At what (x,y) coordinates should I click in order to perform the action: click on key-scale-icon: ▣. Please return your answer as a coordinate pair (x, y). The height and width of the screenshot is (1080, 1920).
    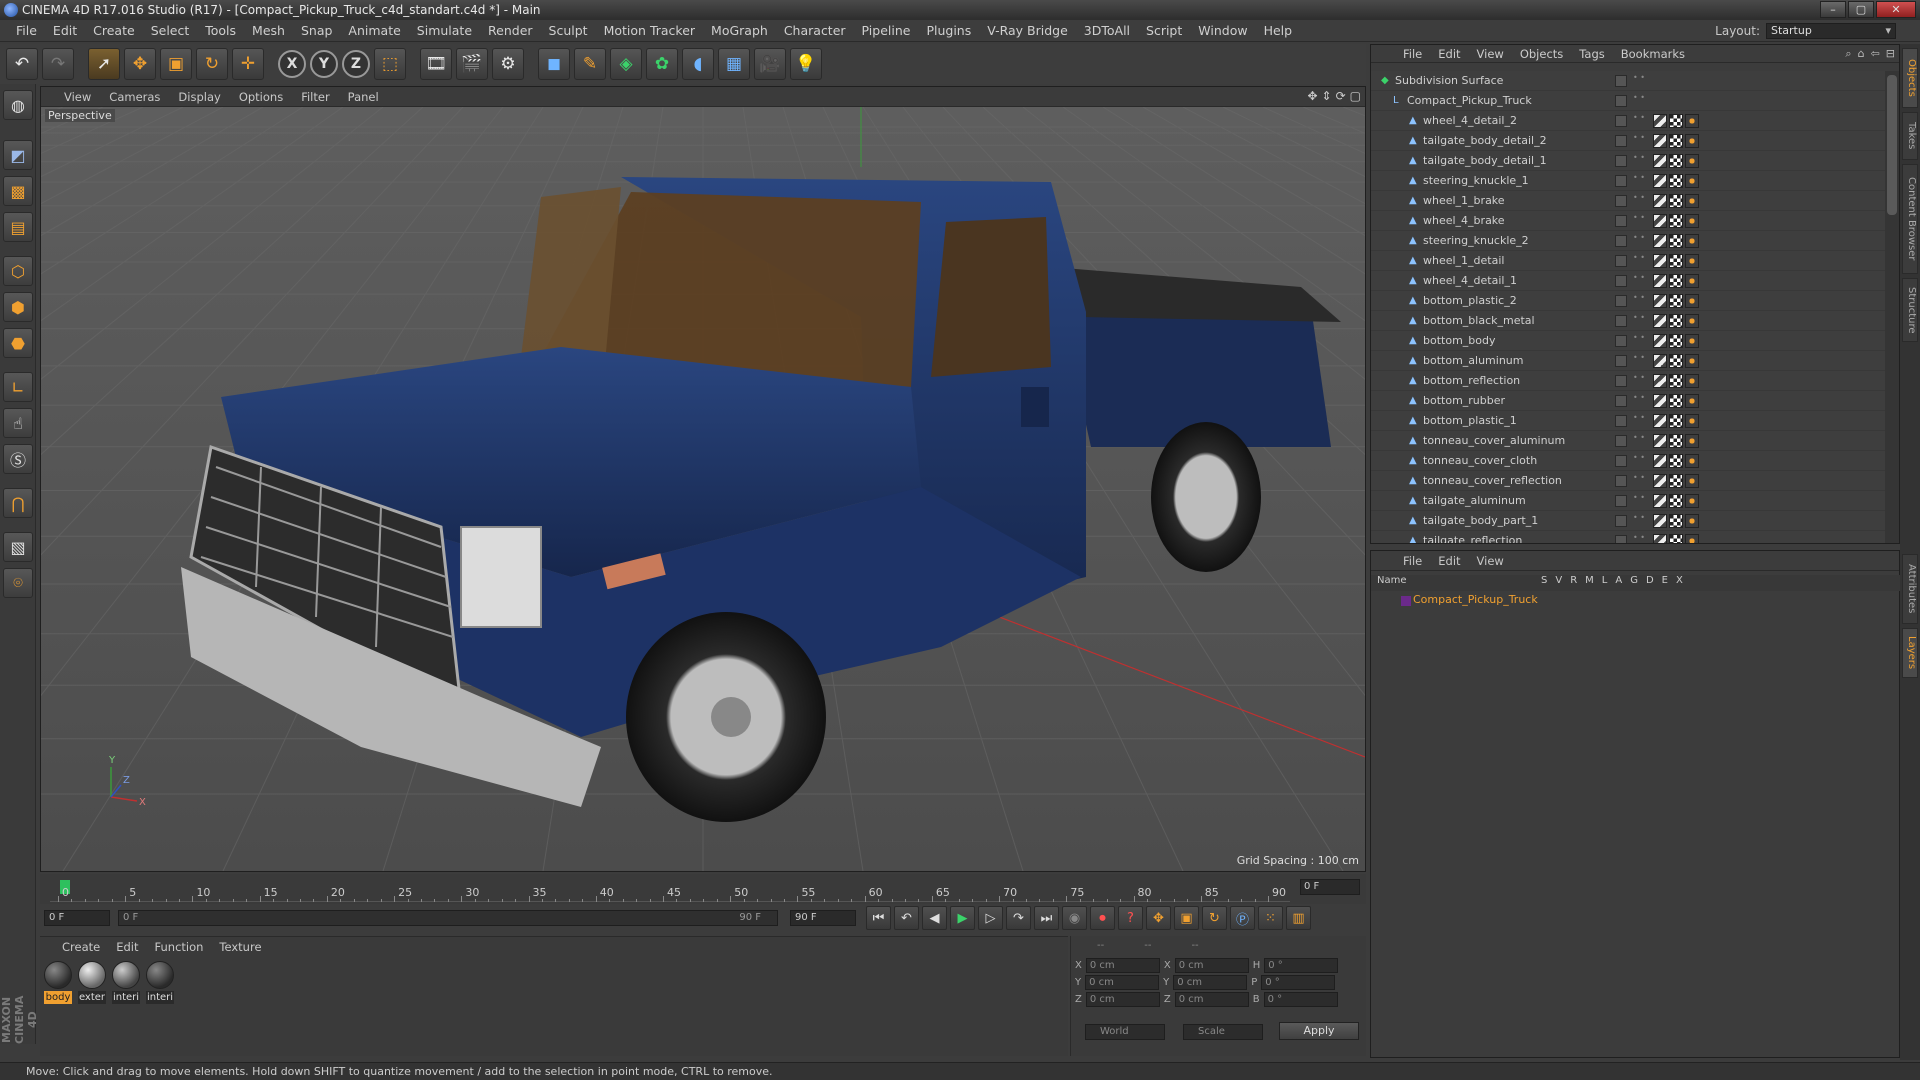
    Looking at the image, I should click on (1186, 918).